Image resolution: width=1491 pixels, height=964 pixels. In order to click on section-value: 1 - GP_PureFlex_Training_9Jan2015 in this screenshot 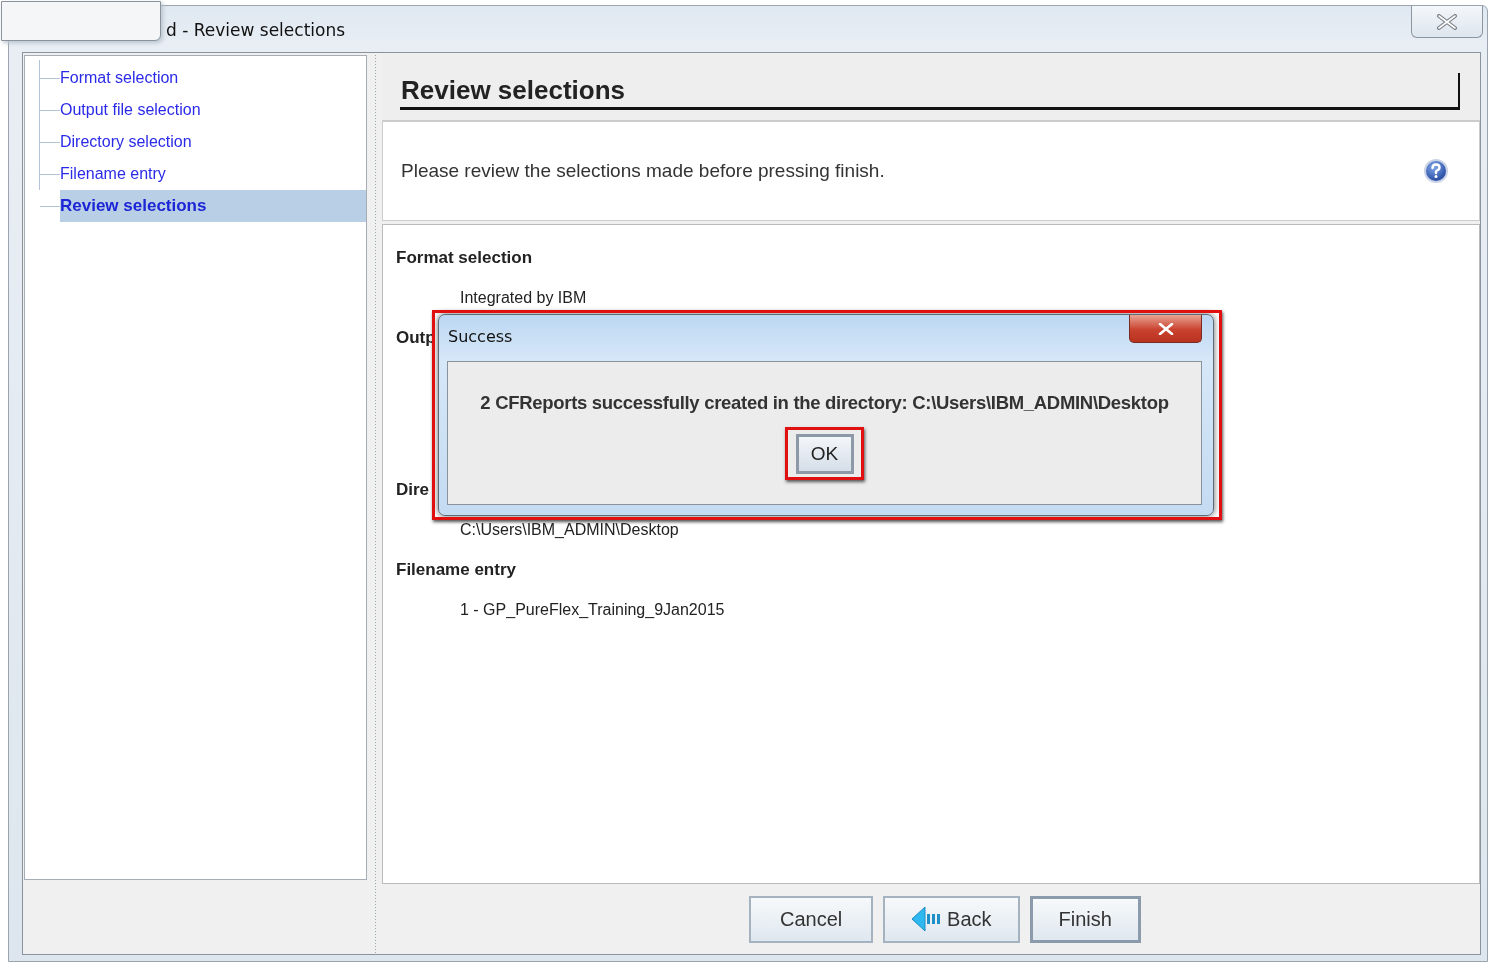, I will do `click(592, 610)`.